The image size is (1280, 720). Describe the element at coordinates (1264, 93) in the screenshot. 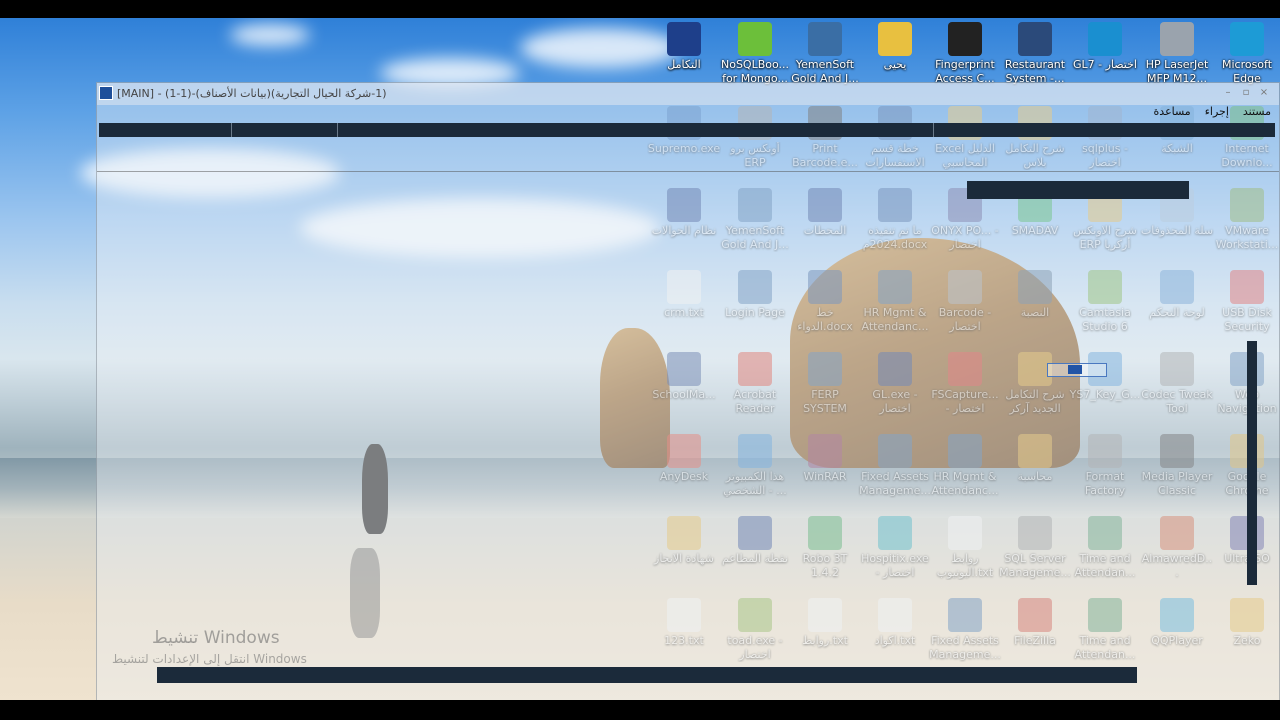

I see `close-button: ×` at that location.